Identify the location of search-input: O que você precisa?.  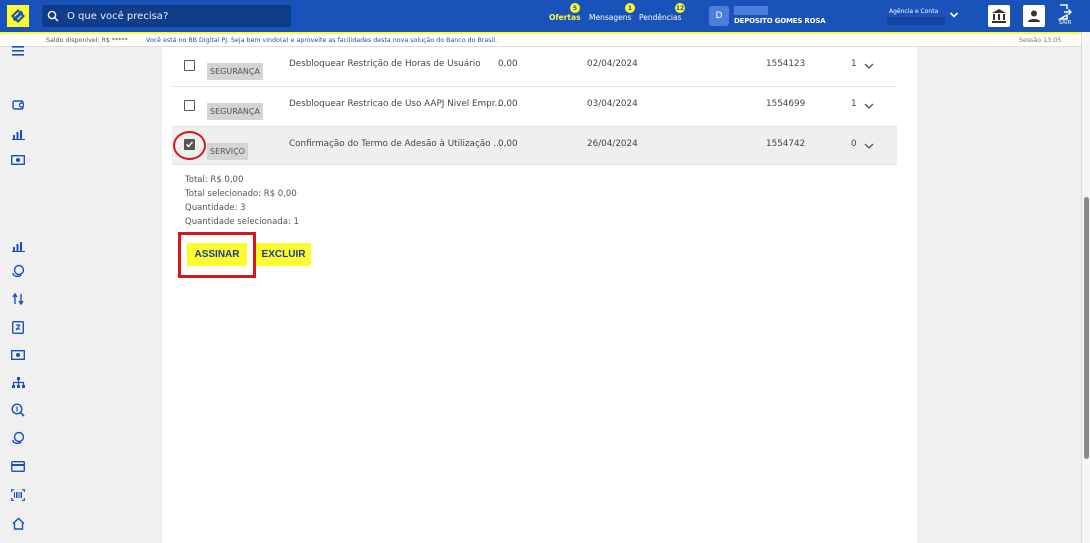
(166, 16).